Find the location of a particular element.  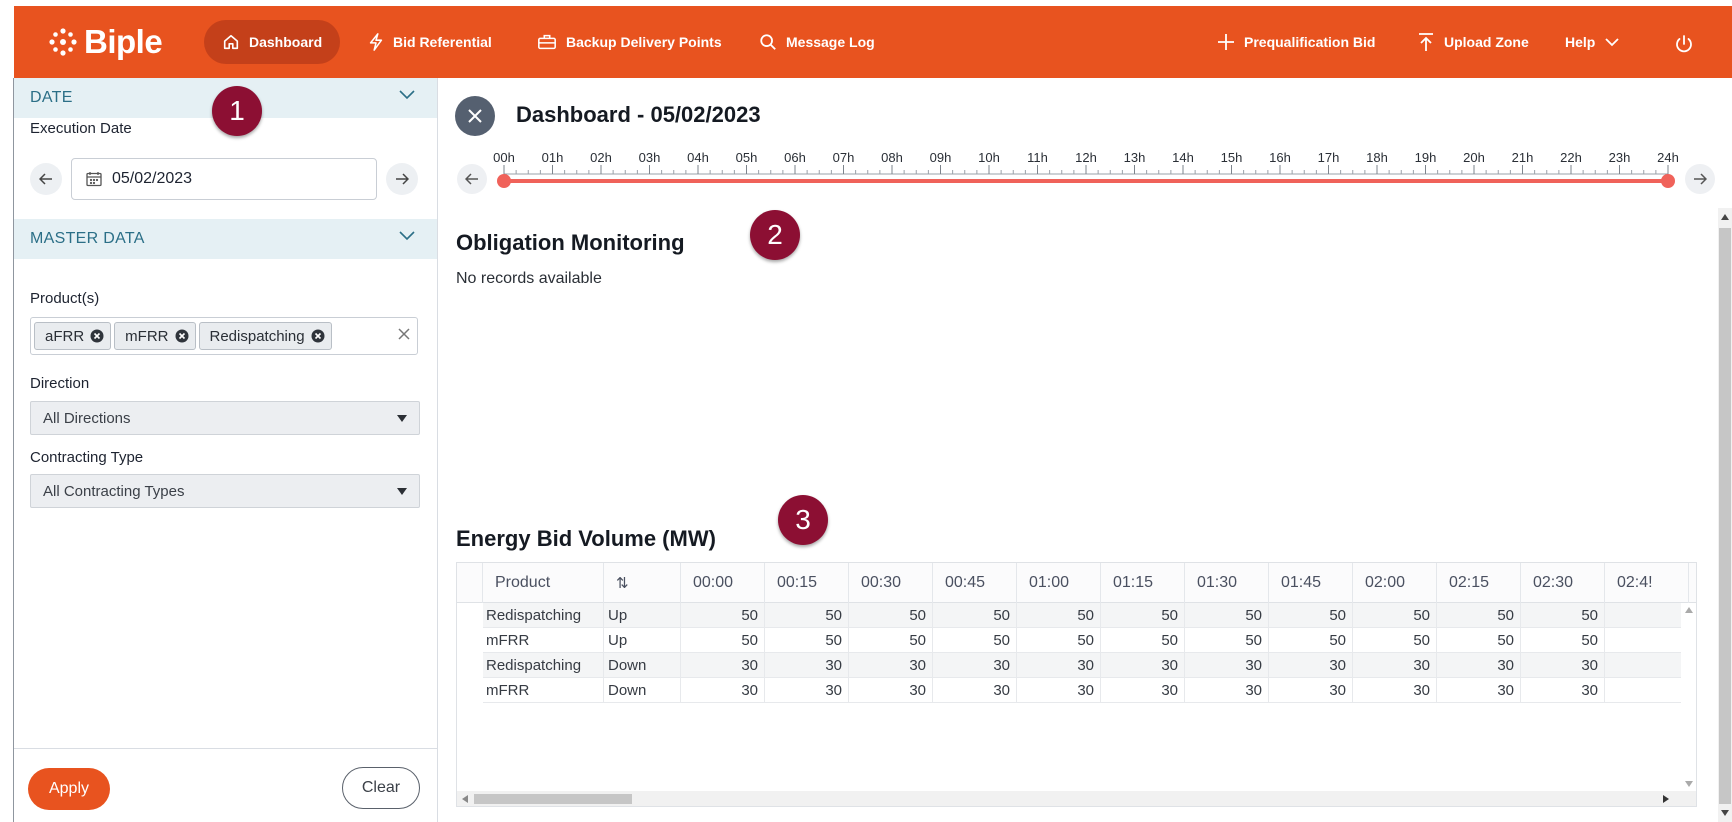

close-icon is located at coordinates (475, 116).